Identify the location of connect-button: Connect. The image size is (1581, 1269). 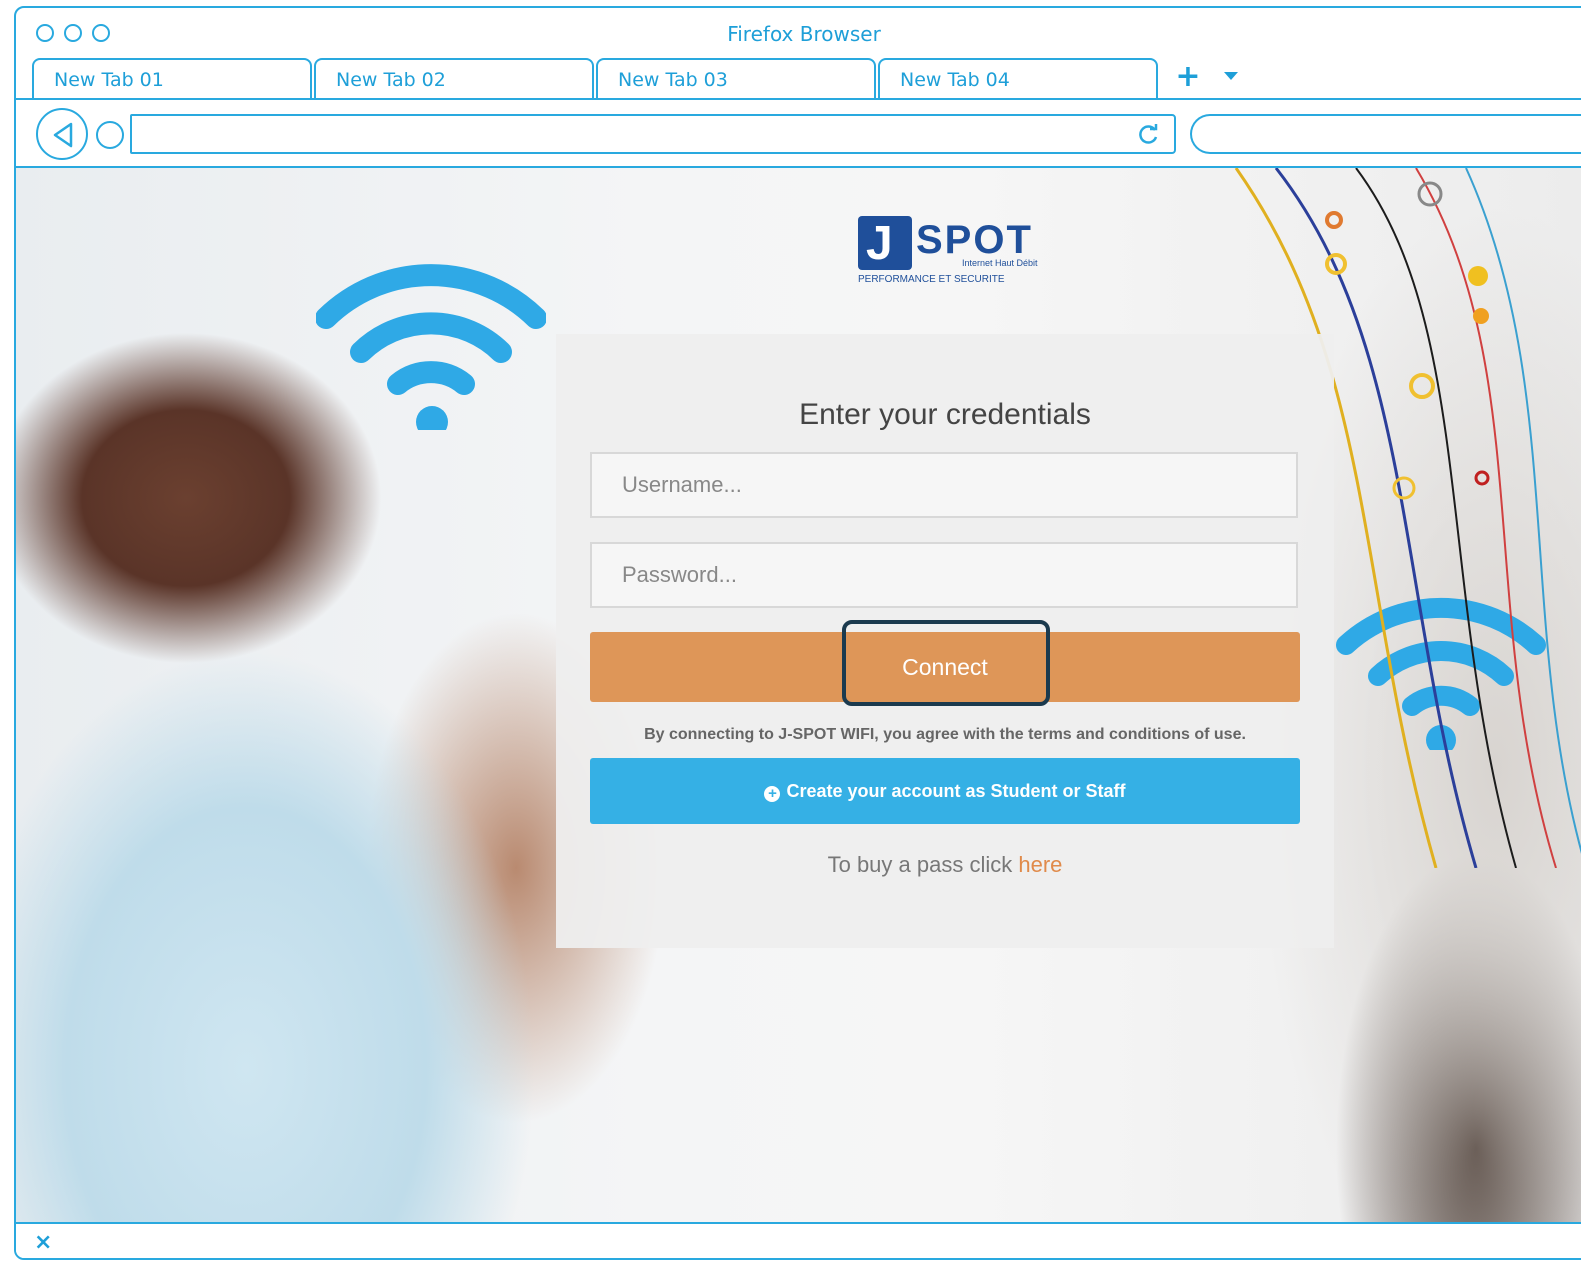
(945, 667).